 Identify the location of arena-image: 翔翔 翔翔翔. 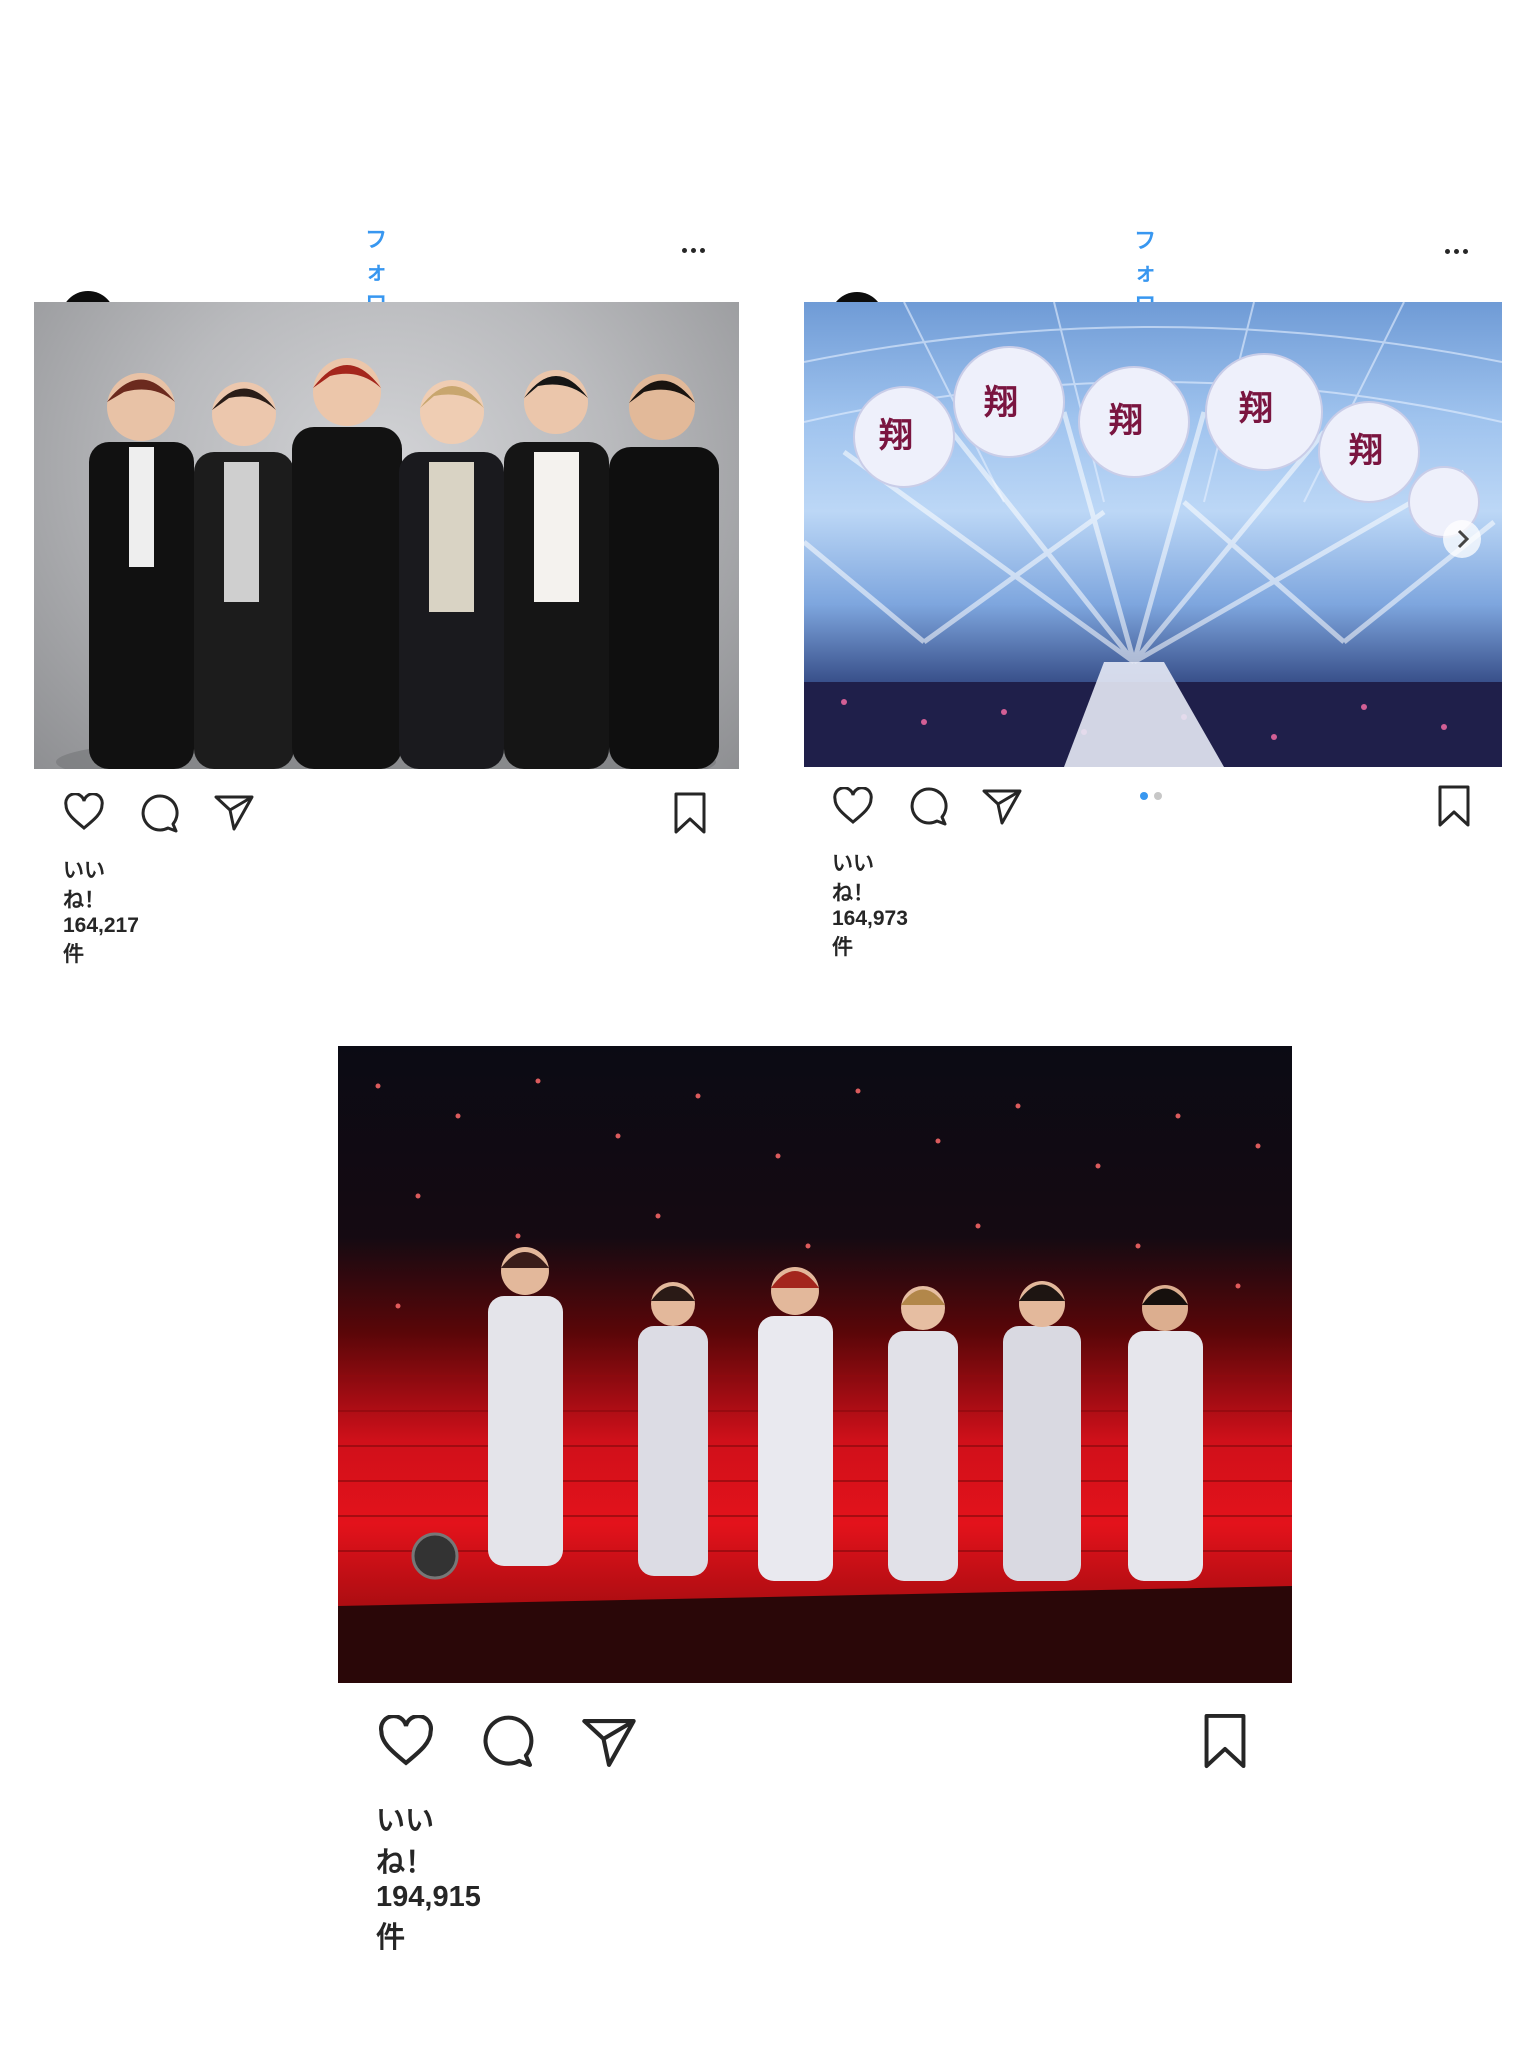
(1153, 534).